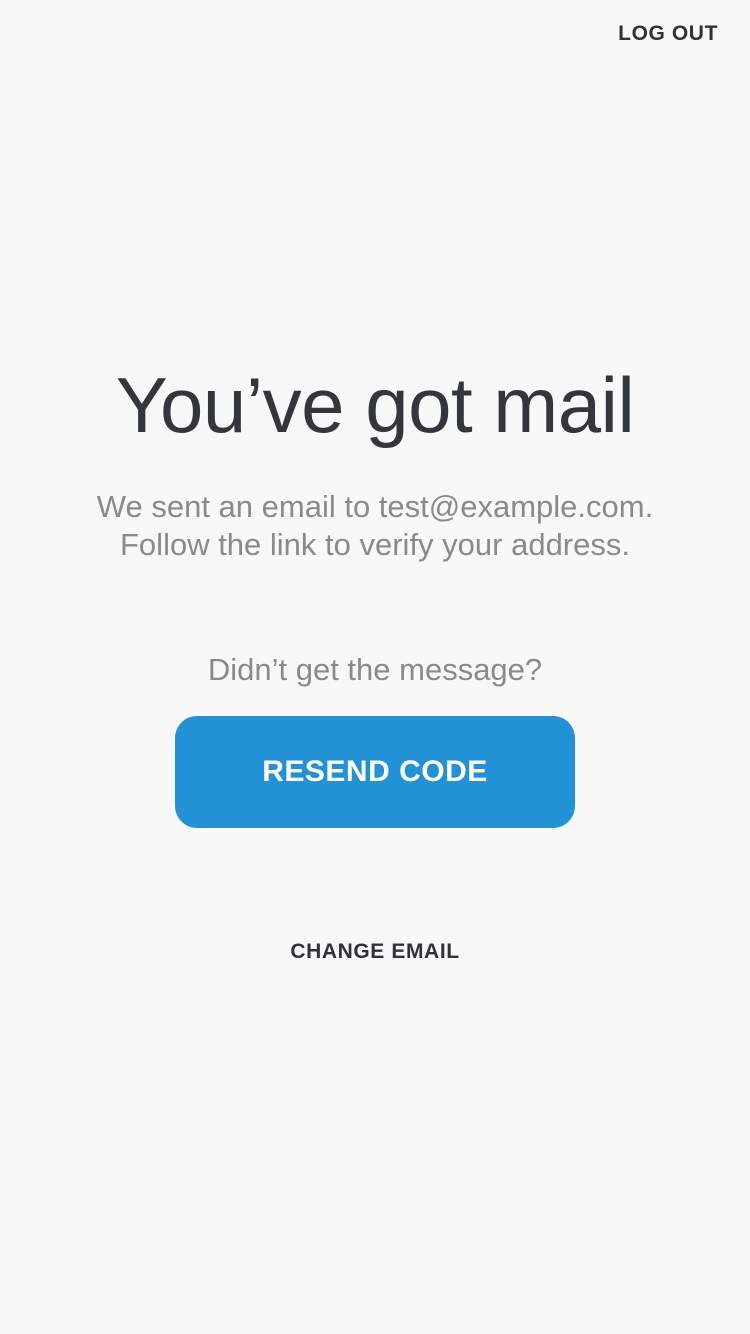 Image resolution: width=750 pixels, height=1334 pixels. What do you see at coordinates (668, 34) in the screenshot?
I see `log-out-button: LOG OUT` at bounding box center [668, 34].